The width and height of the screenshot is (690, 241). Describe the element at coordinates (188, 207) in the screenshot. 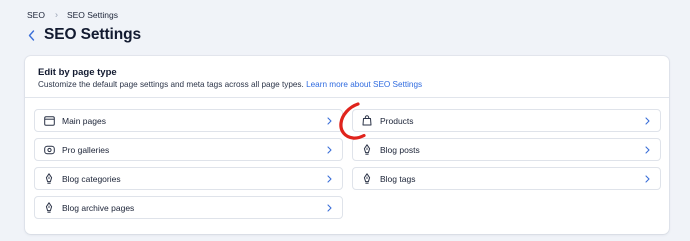

I see `page-type-blog-archive-pages: Blog archive pages` at that location.